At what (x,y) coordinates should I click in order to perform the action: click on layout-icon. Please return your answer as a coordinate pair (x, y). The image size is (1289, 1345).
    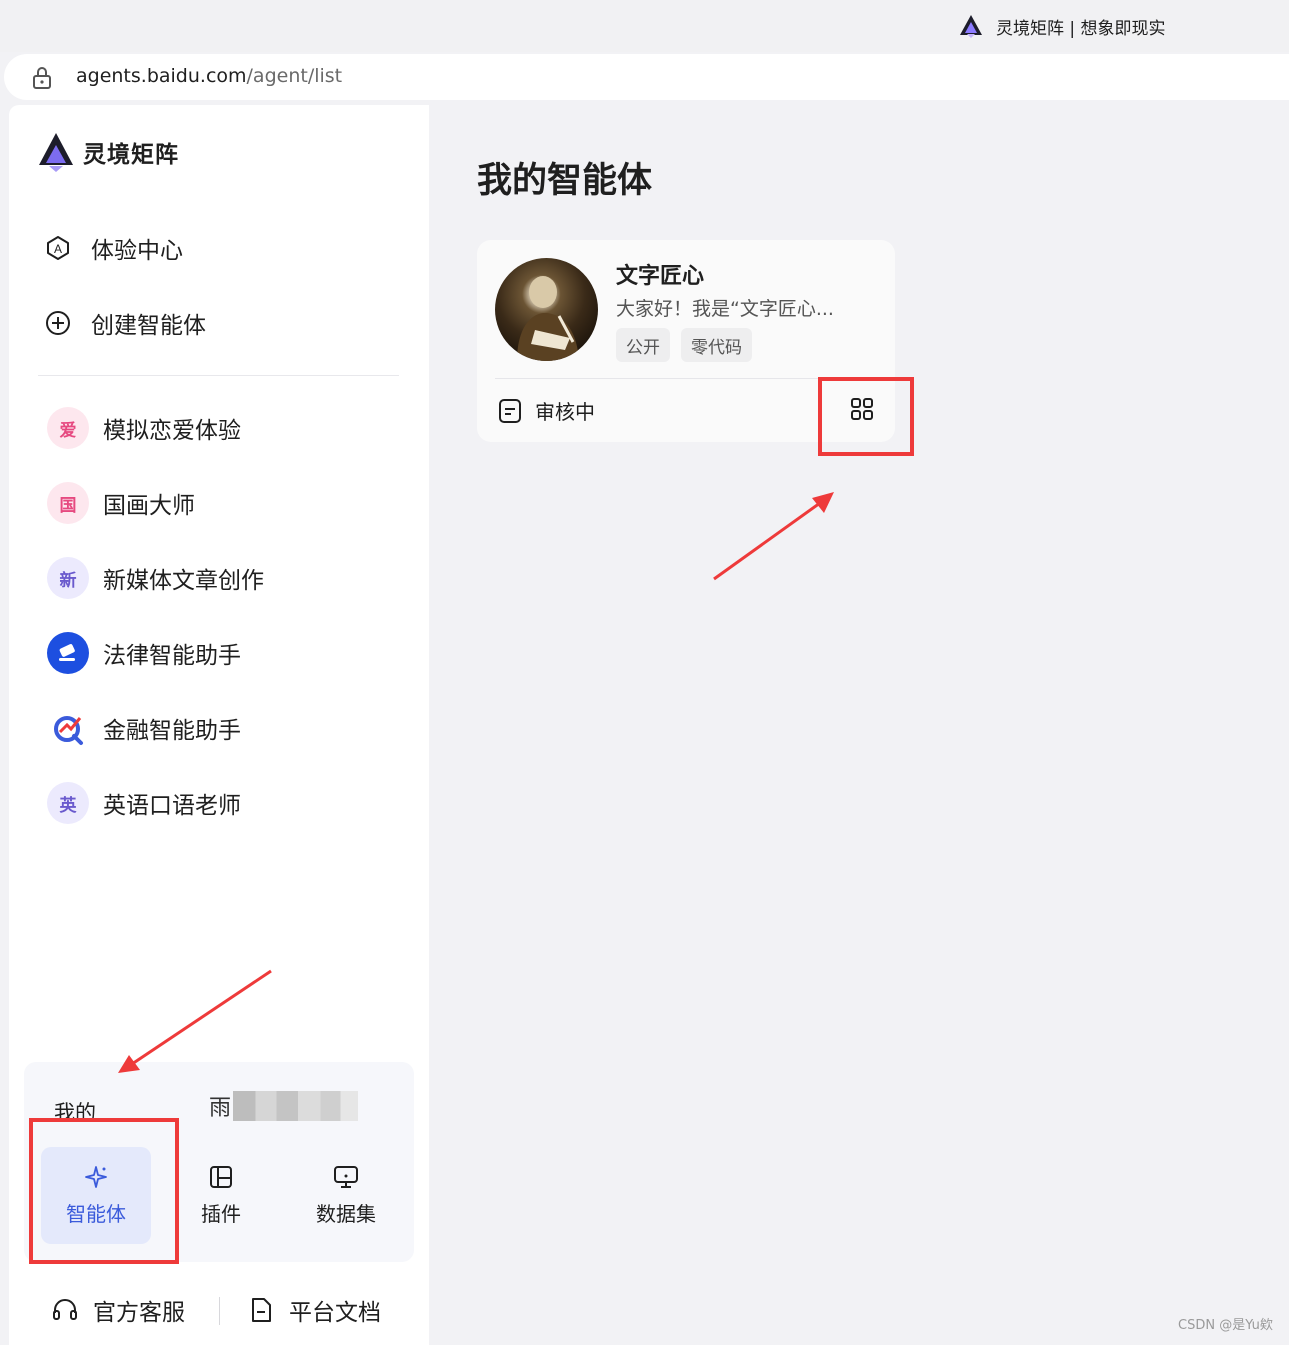
    Looking at the image, I should click on (221, 1177).